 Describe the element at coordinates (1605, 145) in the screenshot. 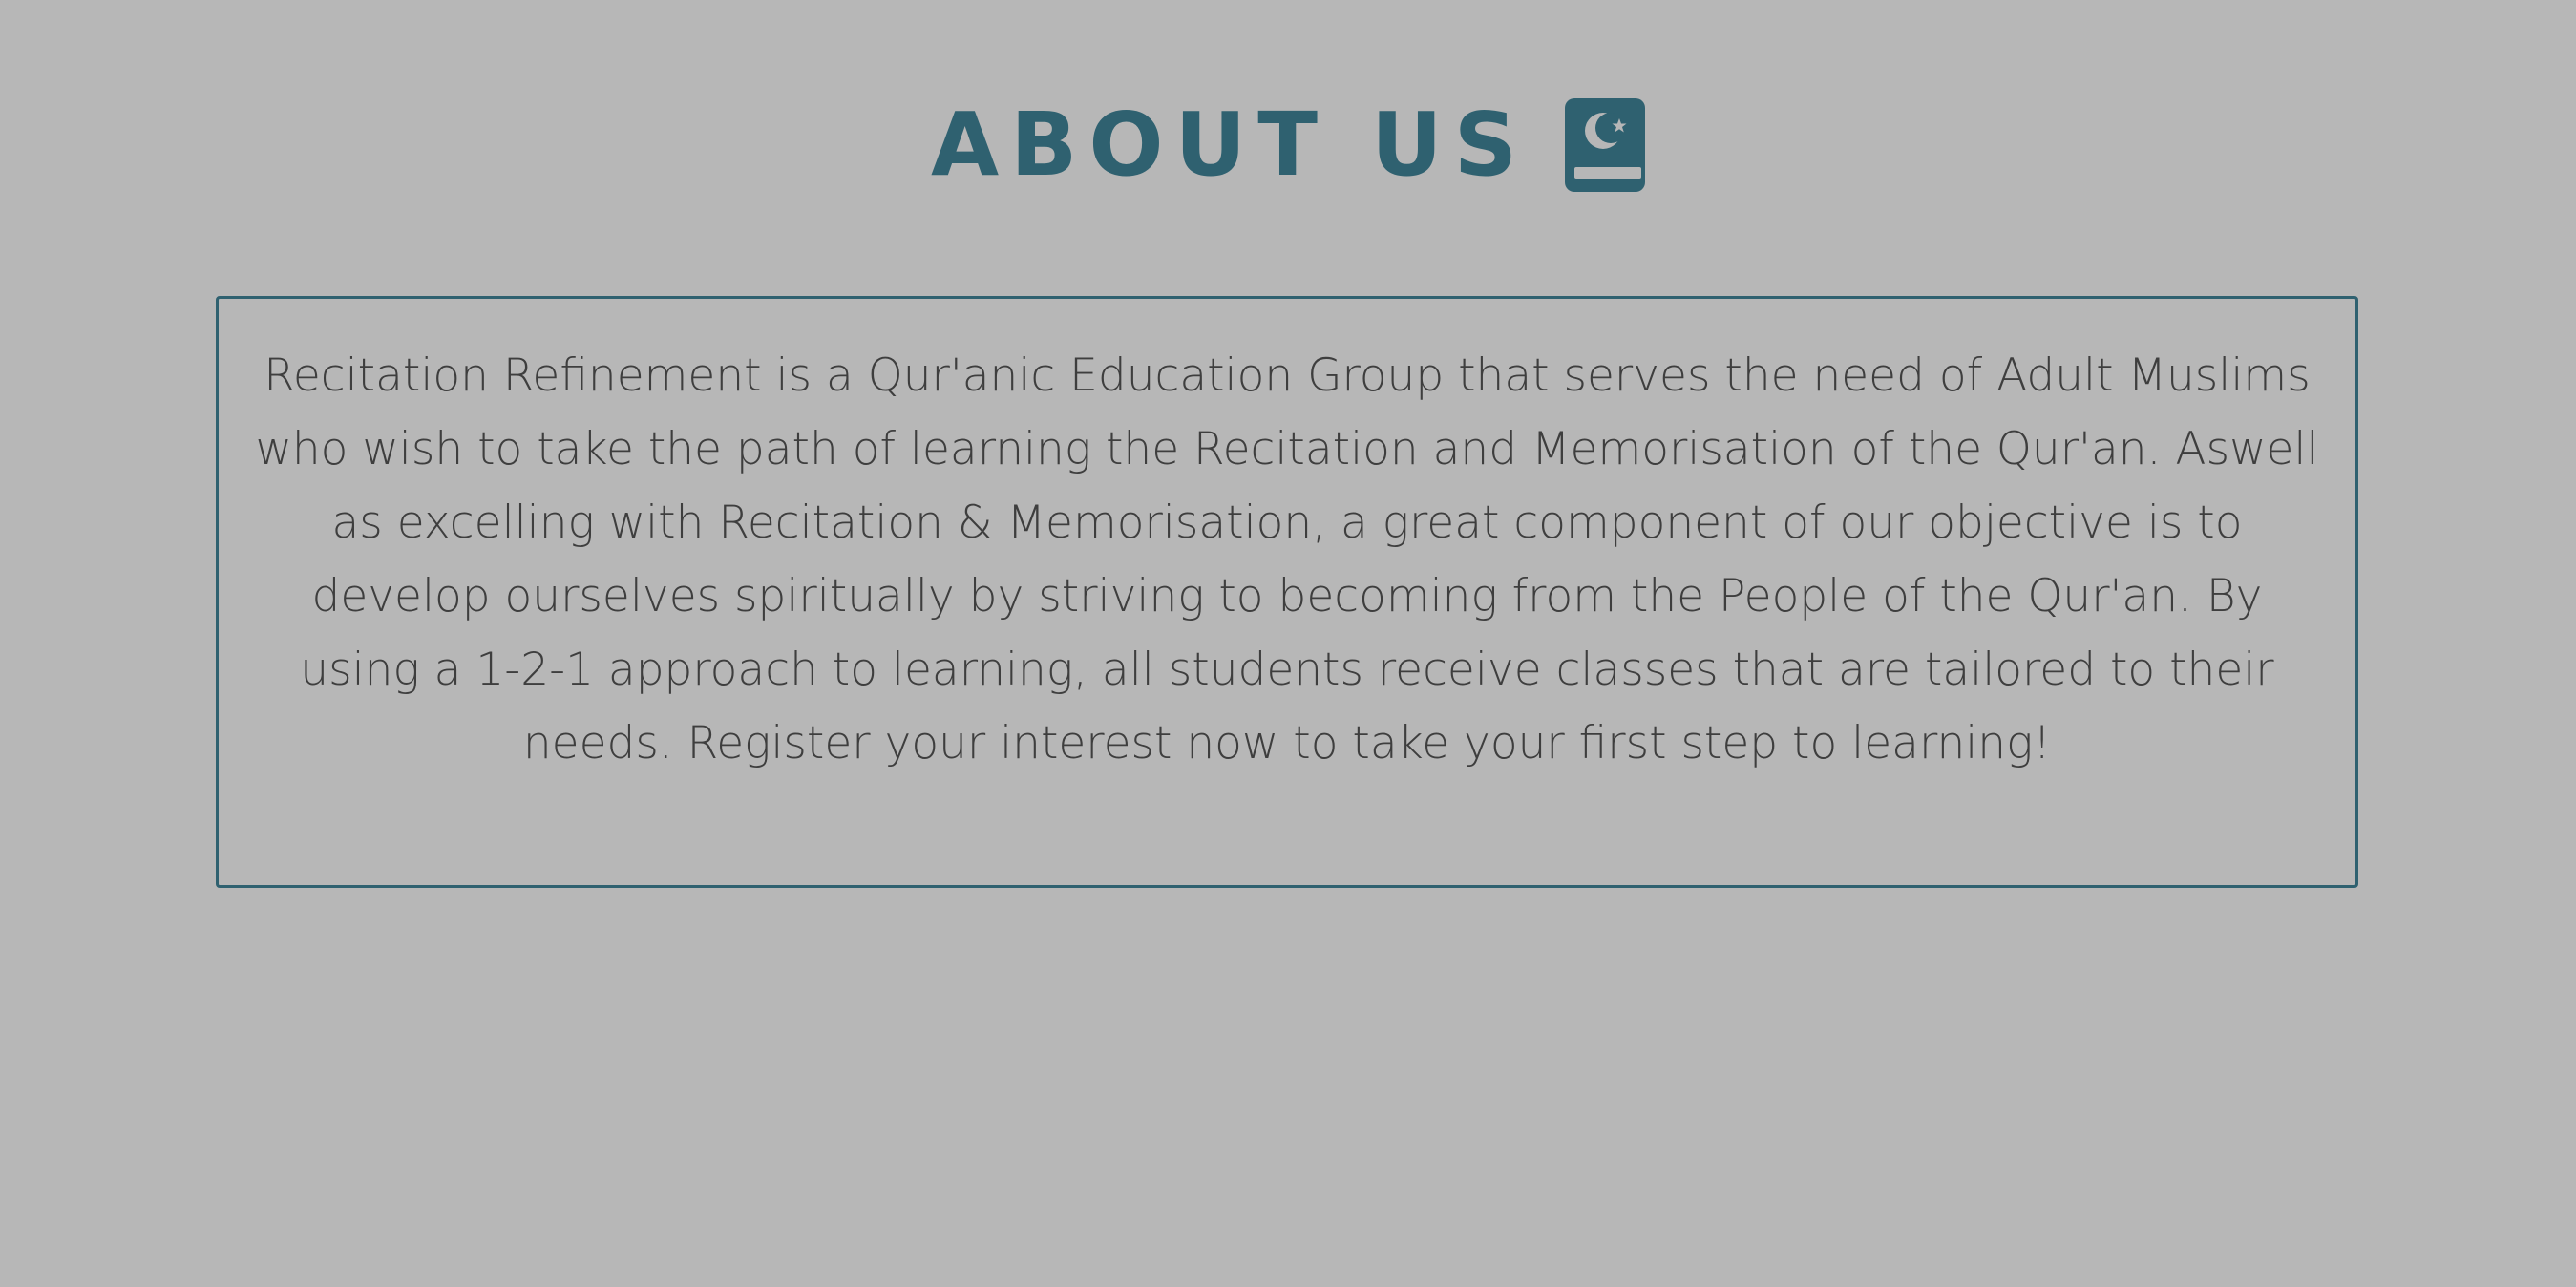

I see `quran-book-icon` at that location.